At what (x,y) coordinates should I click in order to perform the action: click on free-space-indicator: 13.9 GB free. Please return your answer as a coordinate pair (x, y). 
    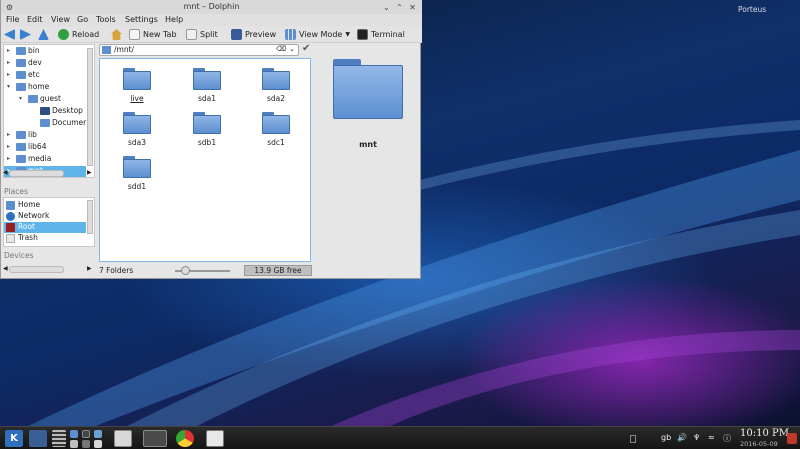
    Looking at the image, I should click on (278, 270).